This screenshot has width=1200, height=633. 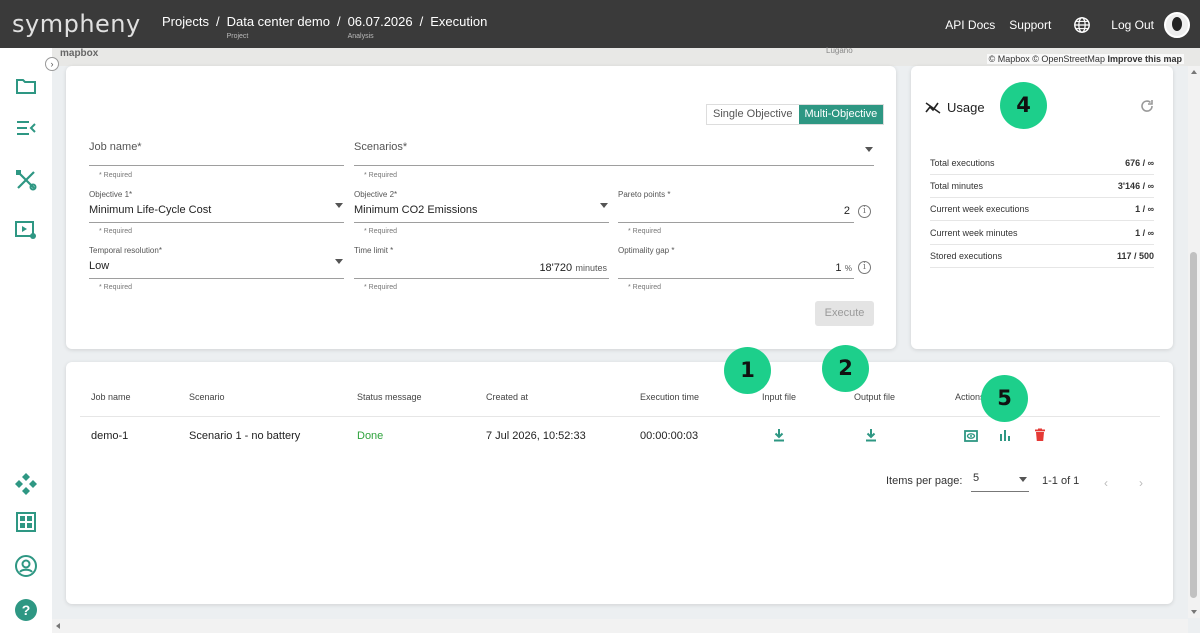 What do you see at coordinates (841, 114) in the screenshot?
I see `multi-objective-button: Multi-Objective` at bounding box center [841, 114].